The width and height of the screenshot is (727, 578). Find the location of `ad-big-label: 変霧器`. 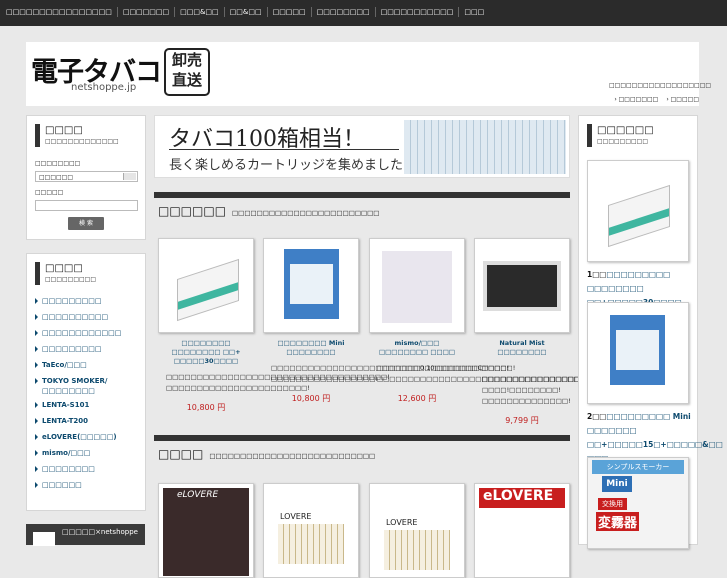

ad-big-label: 変霧器 is located at coordinates (618, 521).